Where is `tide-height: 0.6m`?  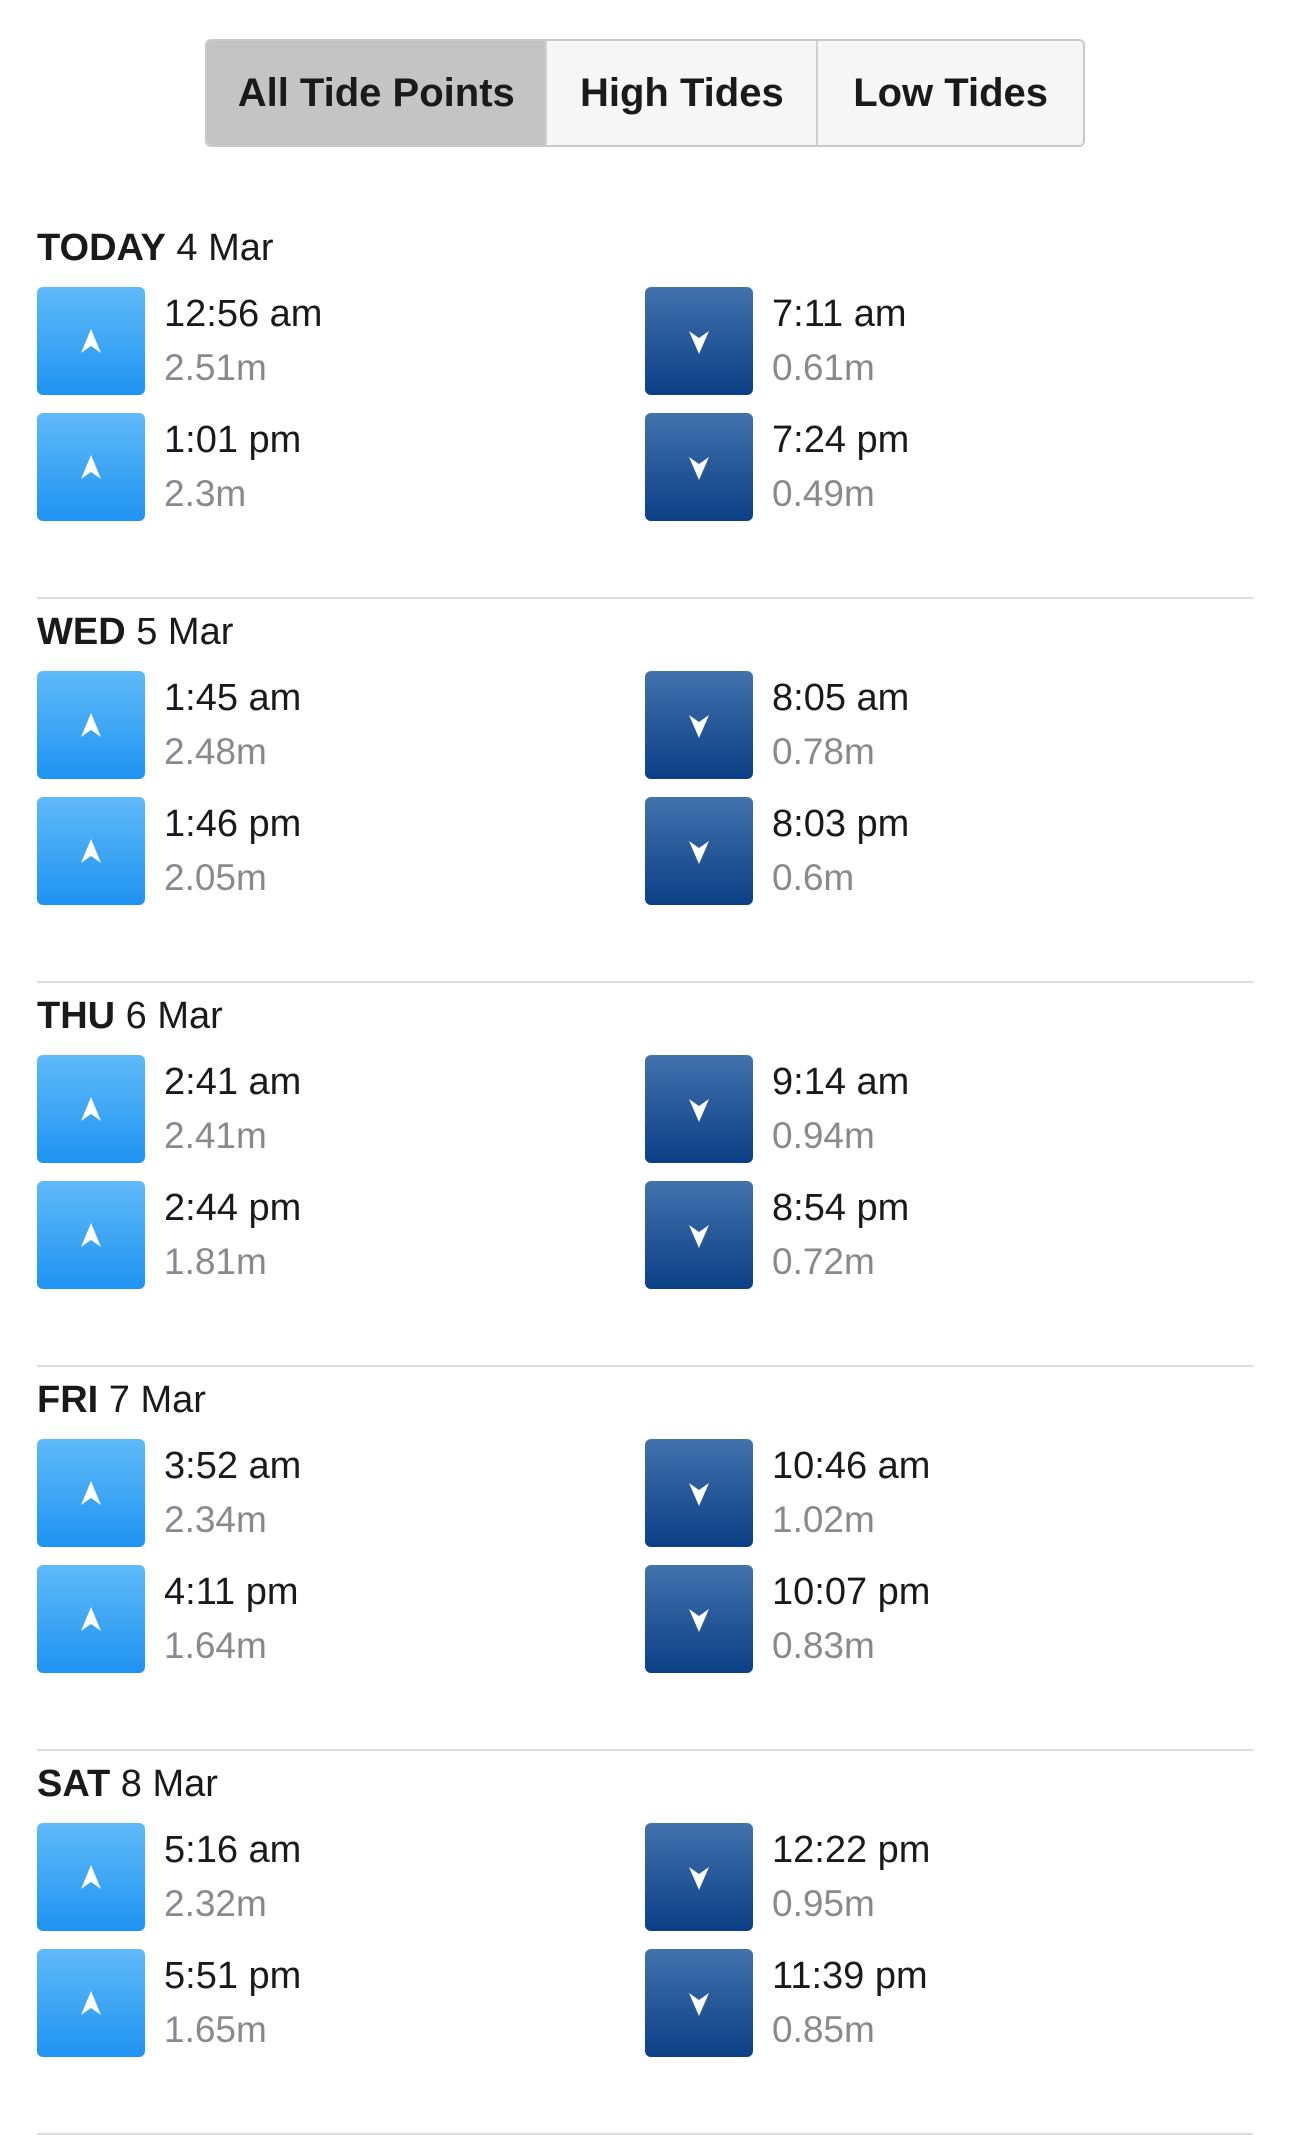
tide-height: 0.6m is located at coordinates (813, 877).